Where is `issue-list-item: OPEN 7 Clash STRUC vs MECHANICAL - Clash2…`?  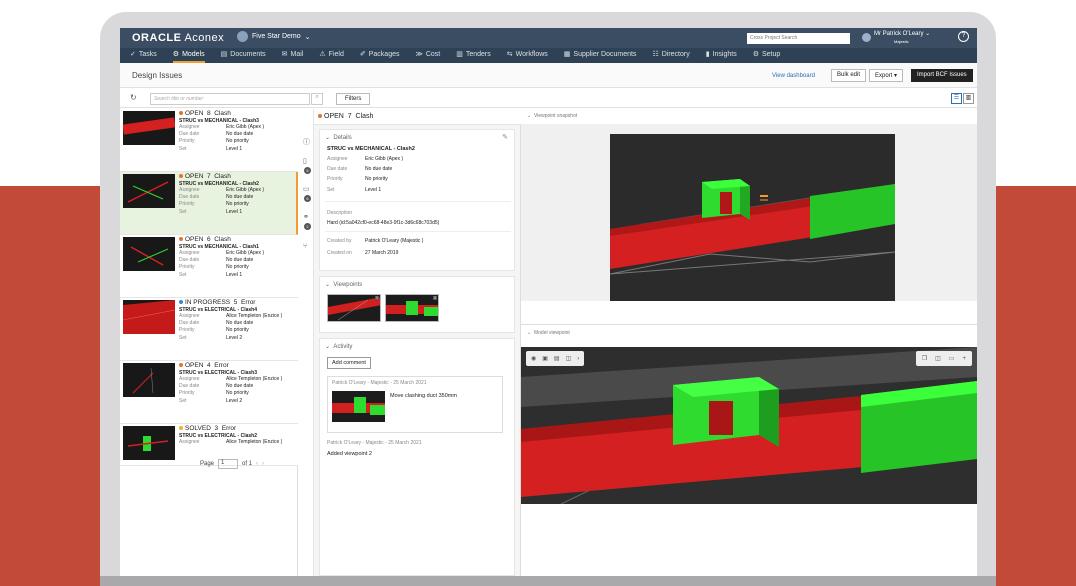 issue-list-item: OPEN 7 Clash STRUC vs MECHANICAL - Clash2… is located at coordinates (209, 203).